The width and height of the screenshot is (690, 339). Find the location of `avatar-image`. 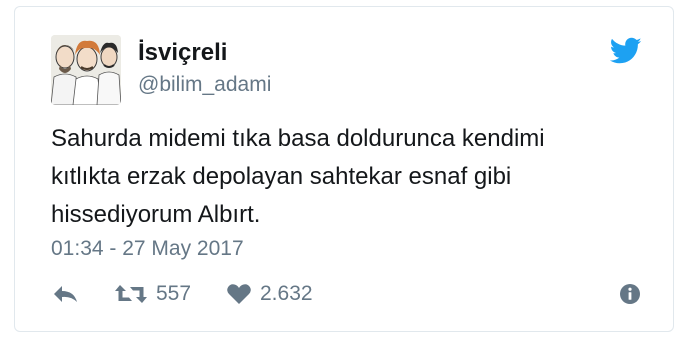

avatar-image is located at coordinates (86, 70).